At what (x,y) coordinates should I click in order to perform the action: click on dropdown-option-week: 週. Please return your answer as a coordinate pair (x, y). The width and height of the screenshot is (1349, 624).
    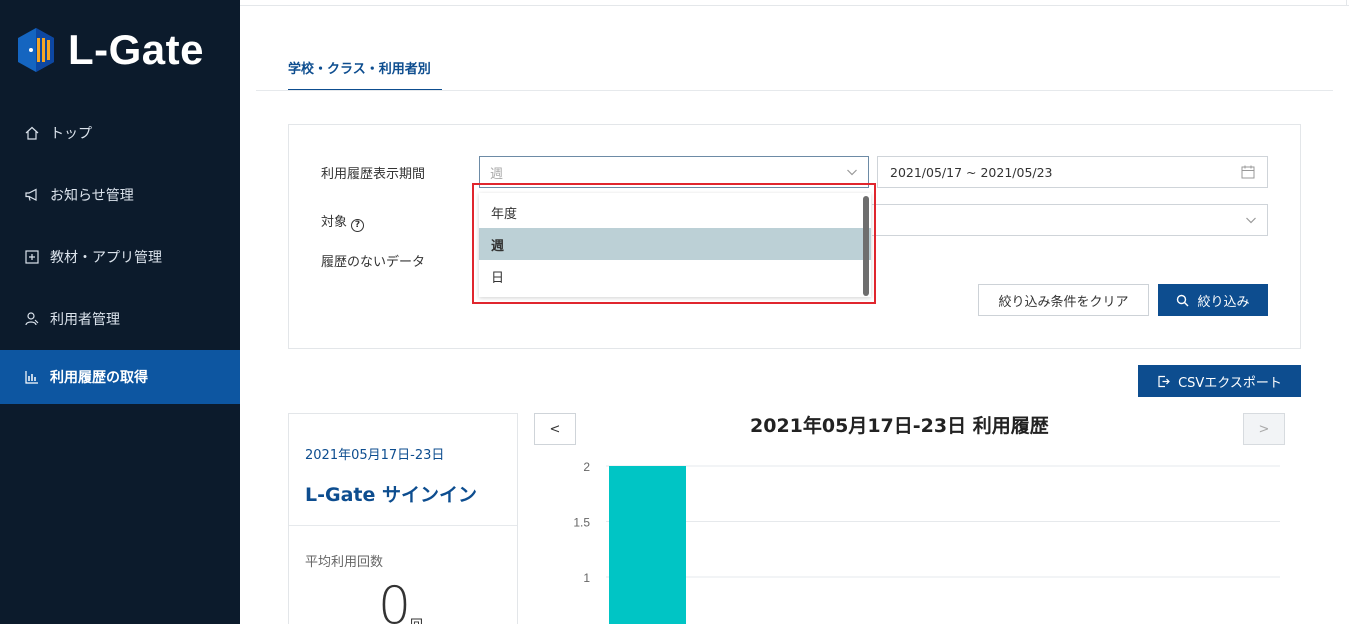
    Looking at the image, I should click on (675, 244).